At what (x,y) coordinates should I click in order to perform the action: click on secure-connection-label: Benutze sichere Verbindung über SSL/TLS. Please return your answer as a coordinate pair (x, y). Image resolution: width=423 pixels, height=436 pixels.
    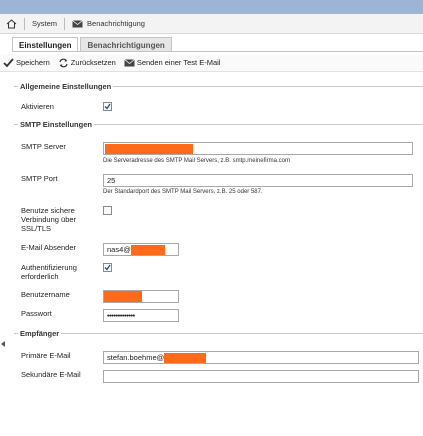
    Looking at the image, I should click on (49, 219).